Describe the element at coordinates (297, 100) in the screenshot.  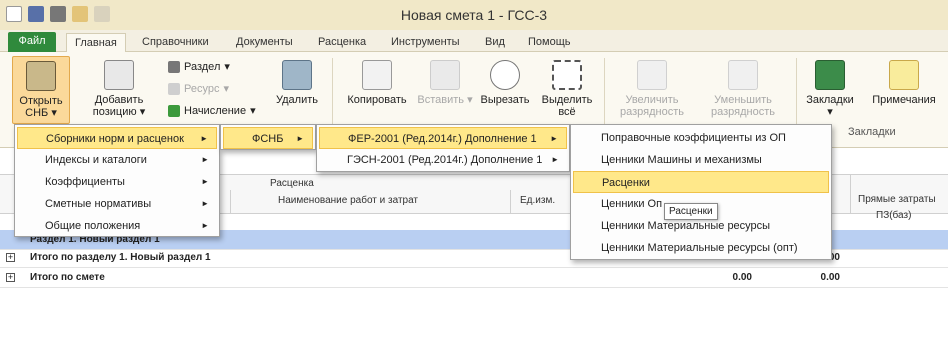
I see `delete-label: Удалить` at that location.